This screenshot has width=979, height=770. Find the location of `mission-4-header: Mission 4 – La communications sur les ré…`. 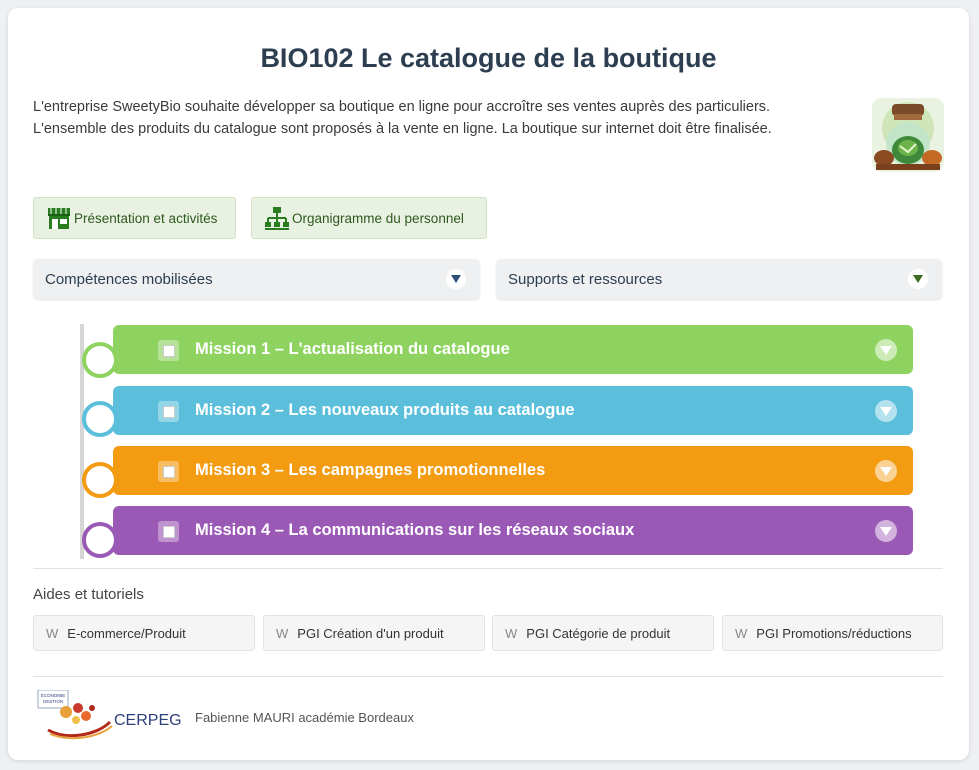

mission-4-header: Mission 4 – La communications sur les ré… is located at coordinates (513, 530).